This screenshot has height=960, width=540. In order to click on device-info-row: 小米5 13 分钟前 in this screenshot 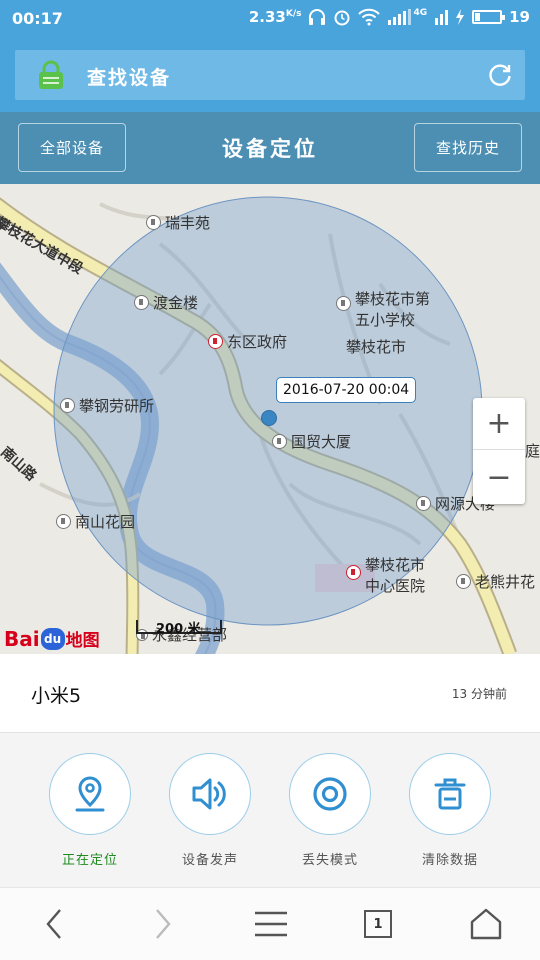, I will do `click(270, 693)`.